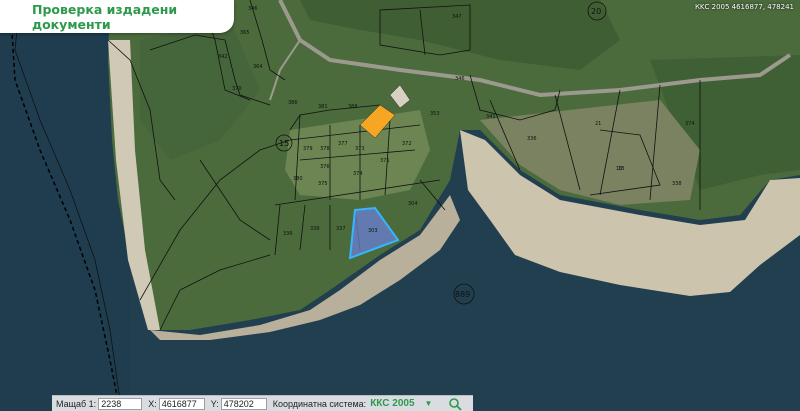 The image size is (800, 411). Describe the element at coordinates (258, 67) in the screenshot. I see `parcel-number: 364` at that location.